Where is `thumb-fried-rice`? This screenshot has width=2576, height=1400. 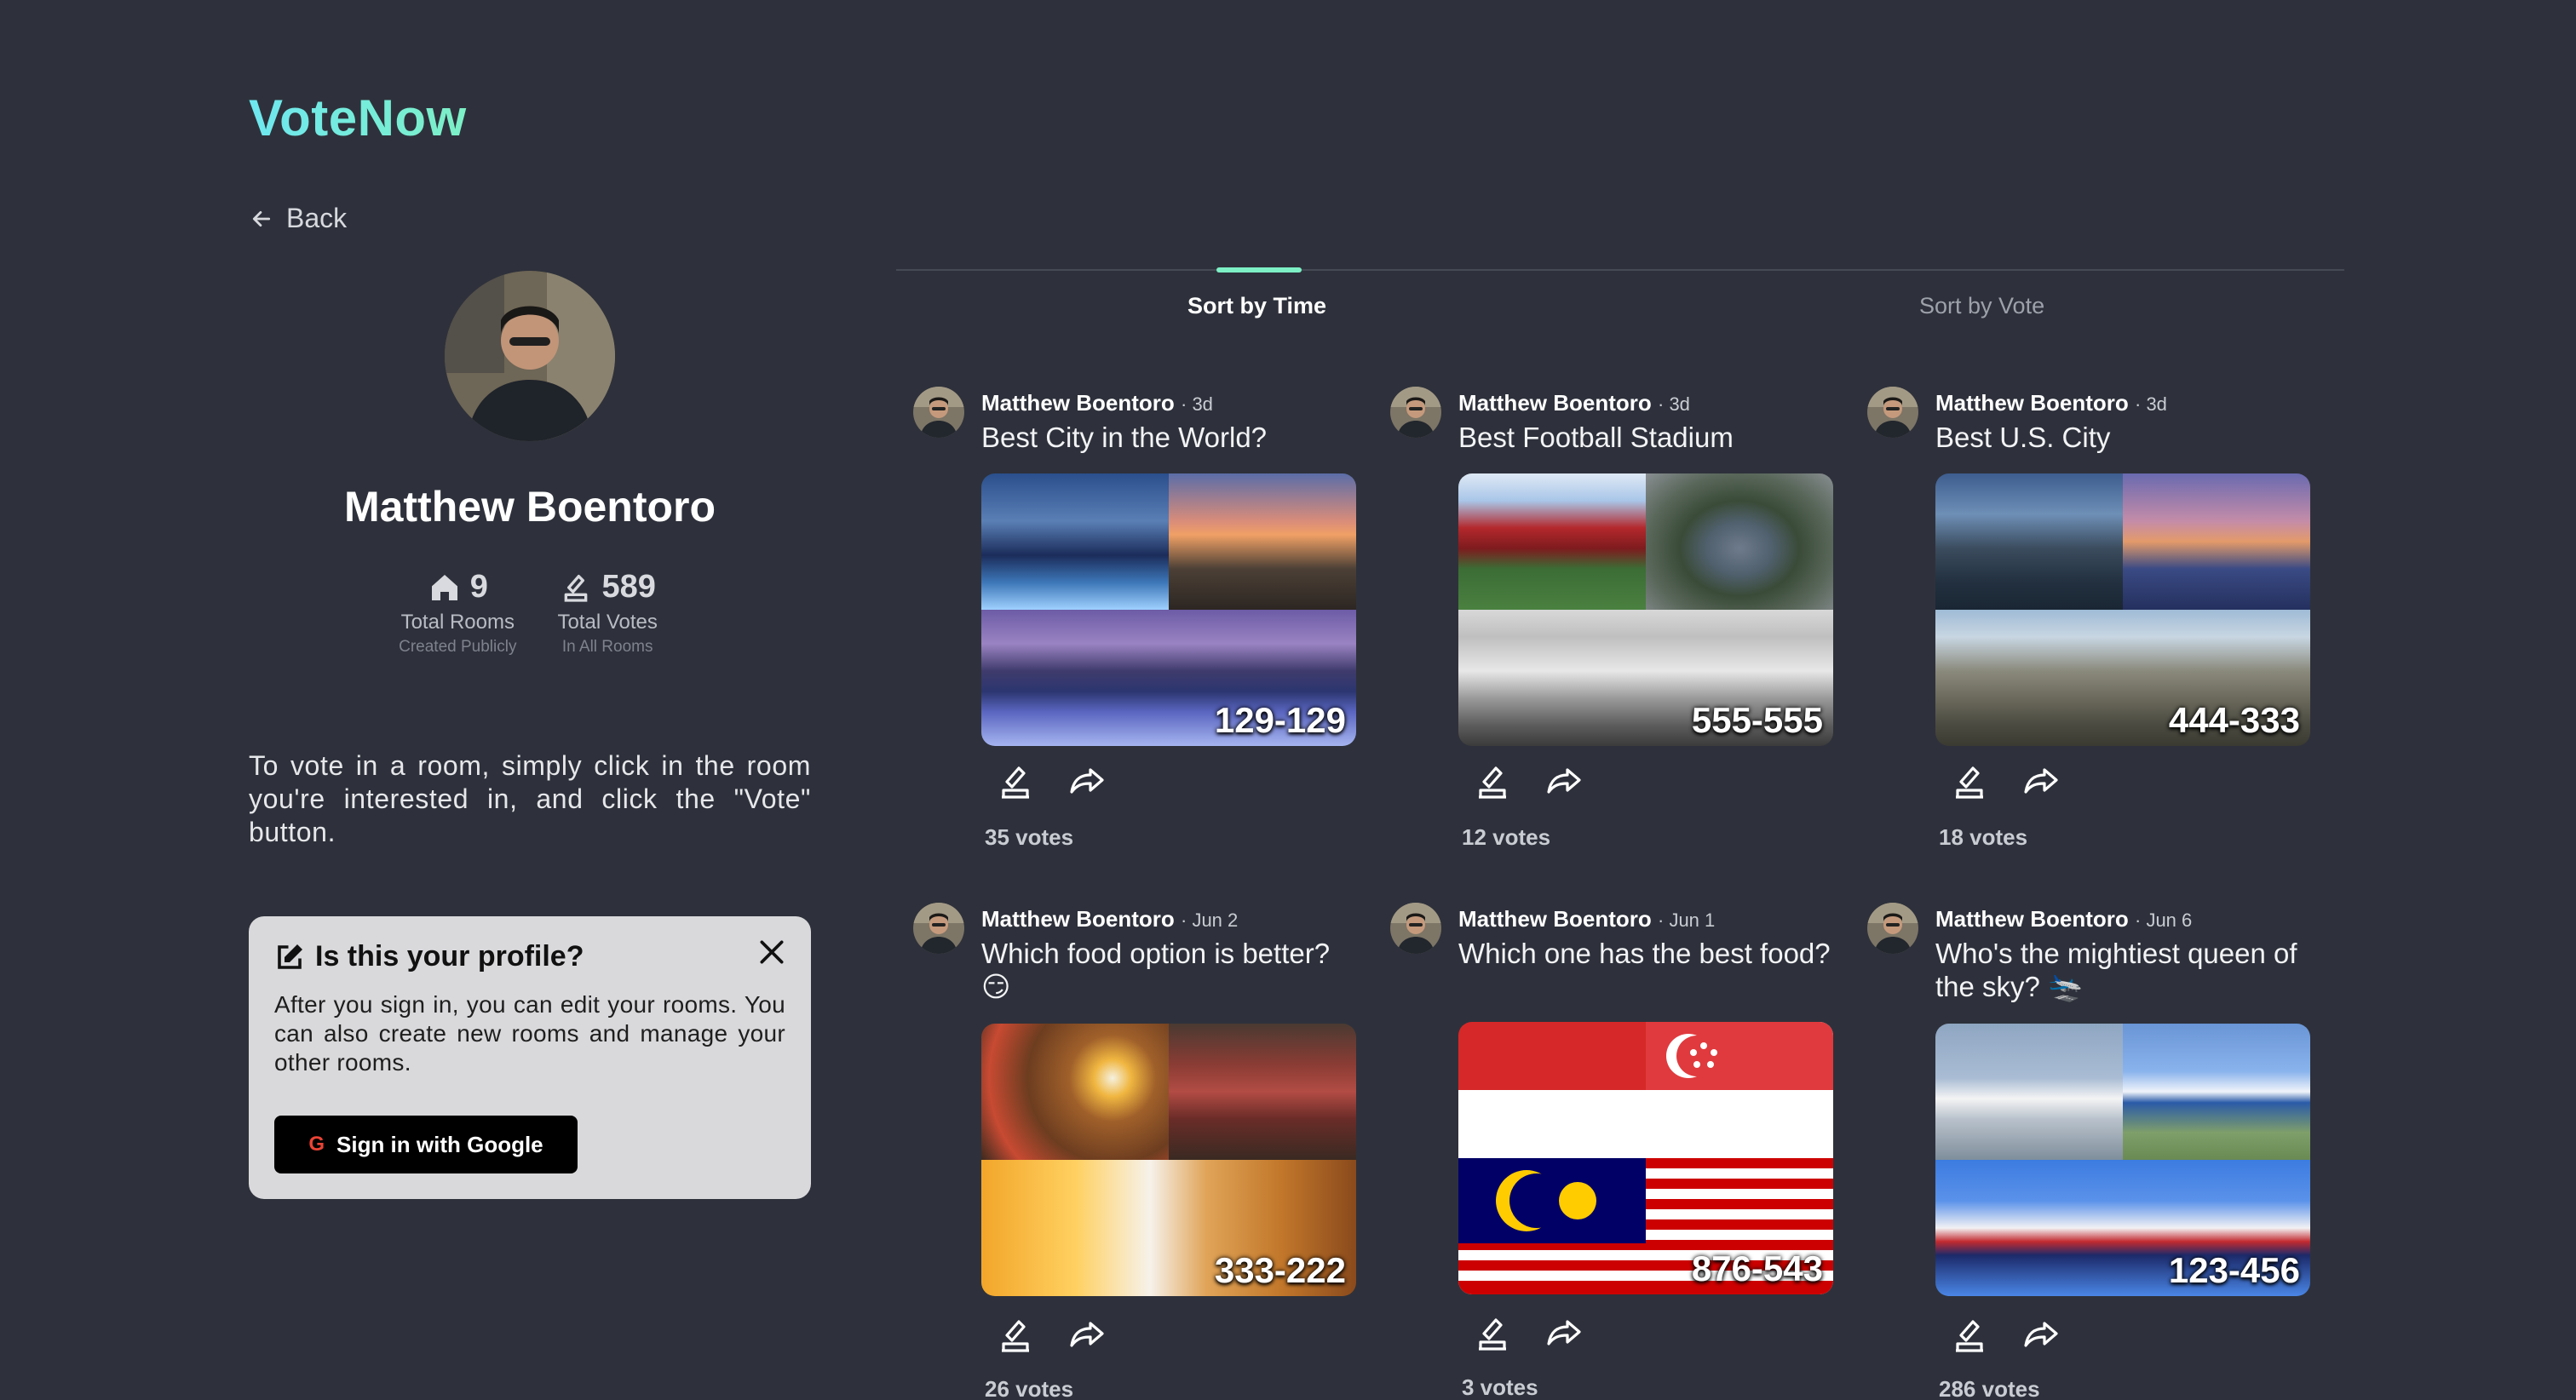 thumb-fried-rice is located at coordinates (1075, 1092).